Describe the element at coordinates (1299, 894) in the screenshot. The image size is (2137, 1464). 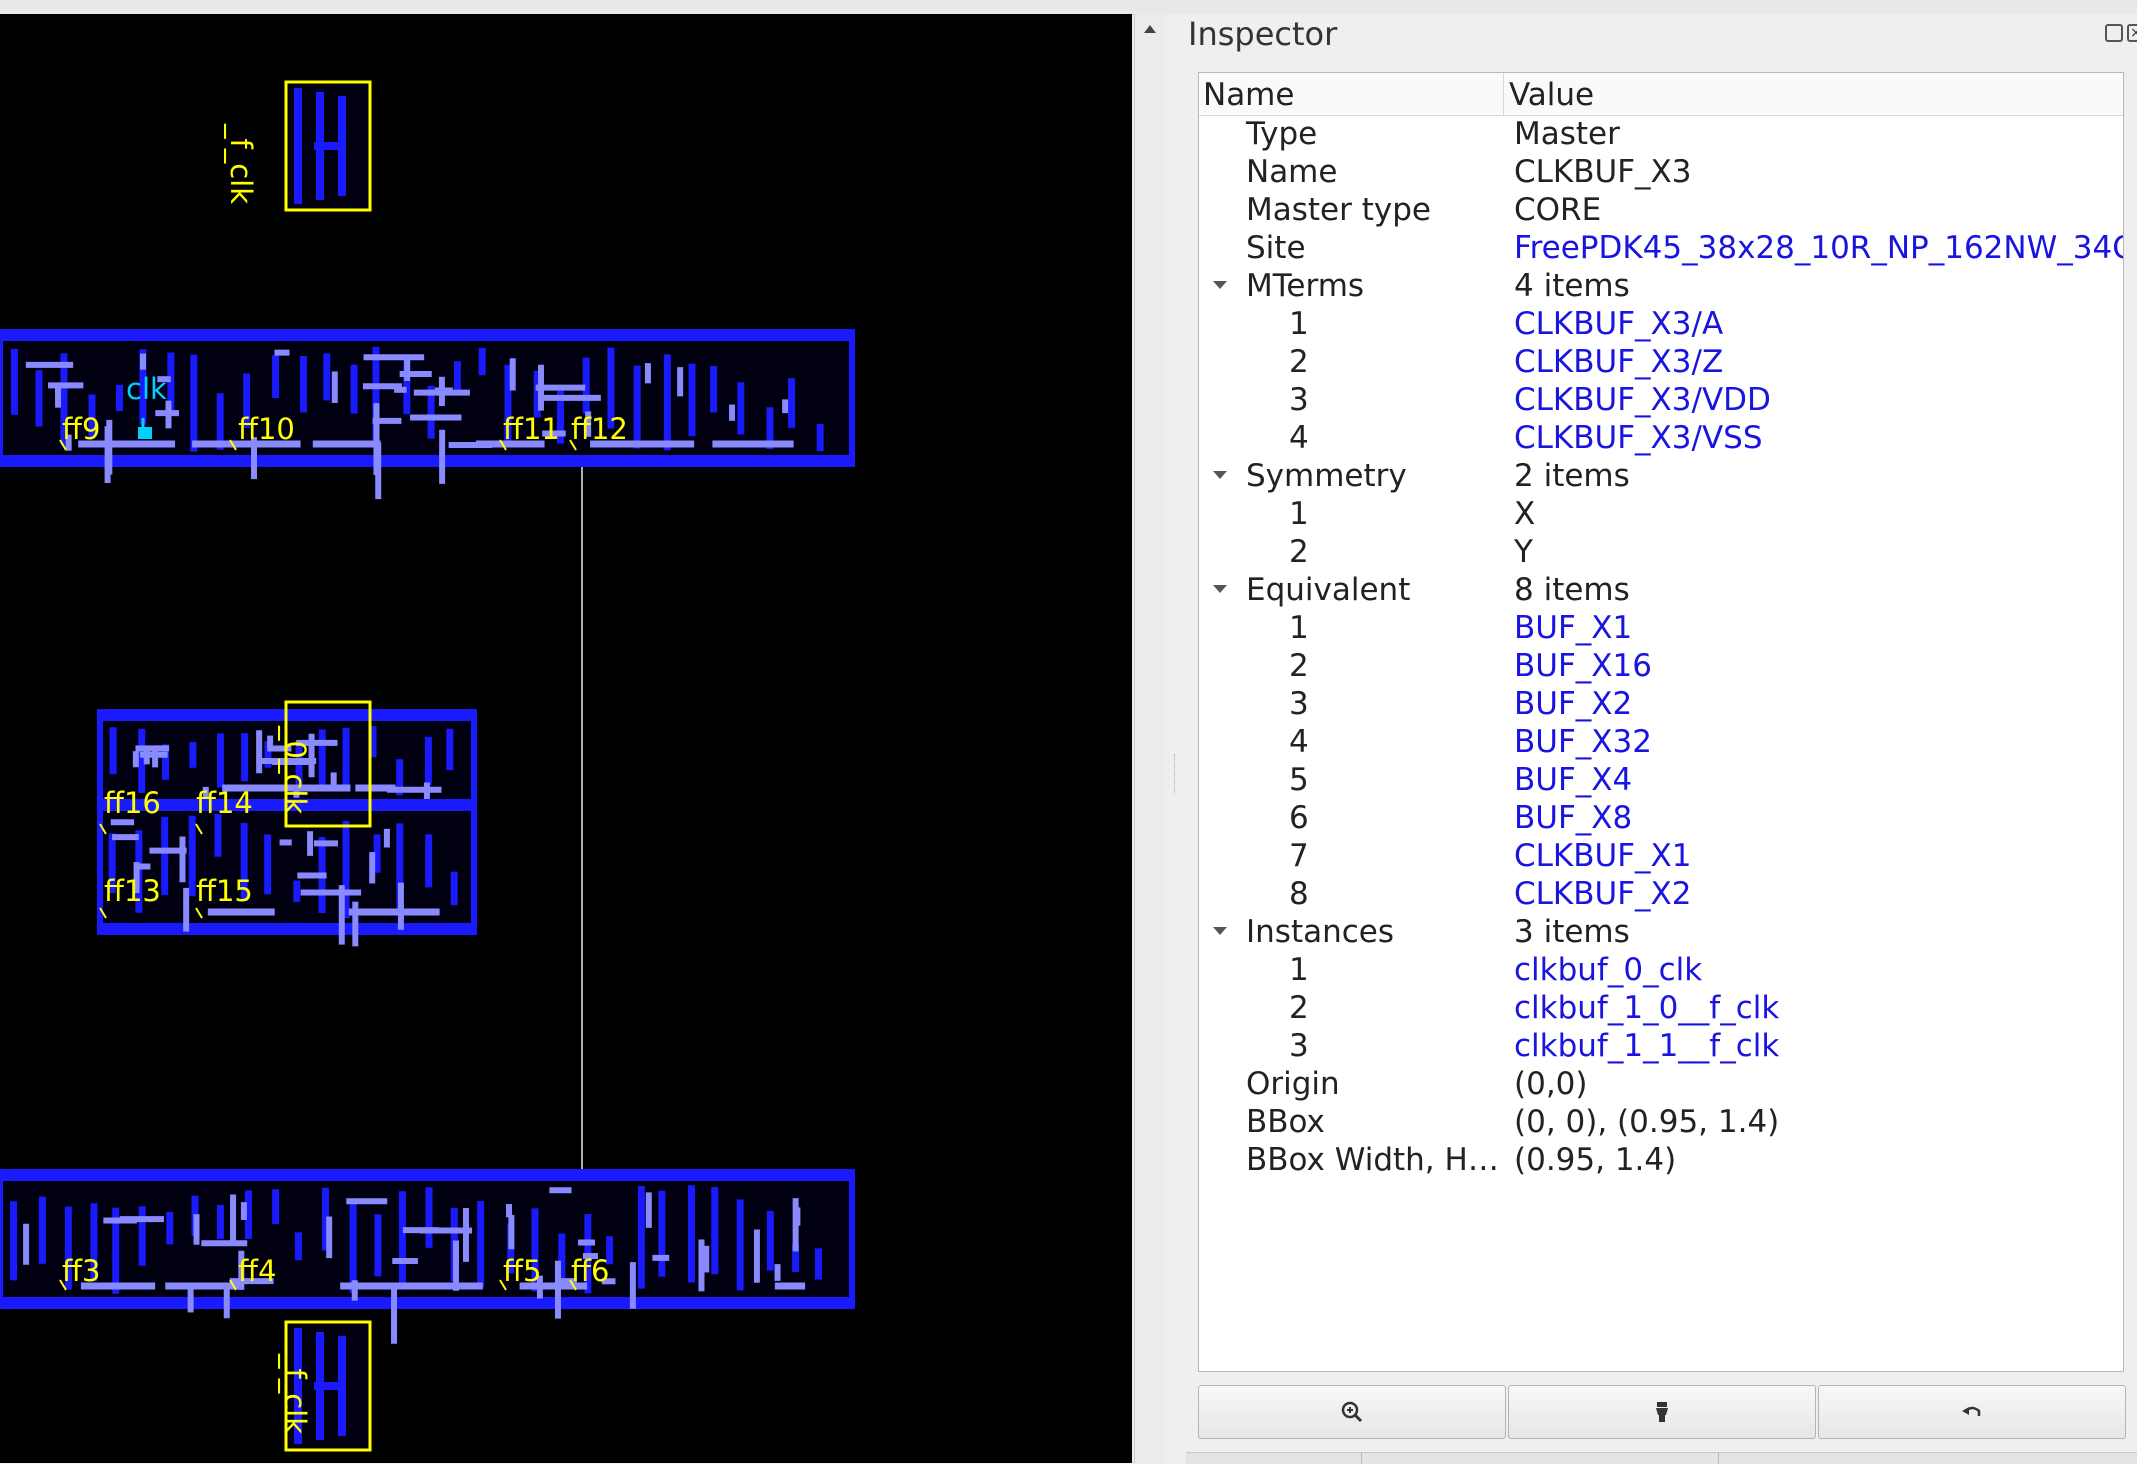
I see `property-name: 8` at that location.